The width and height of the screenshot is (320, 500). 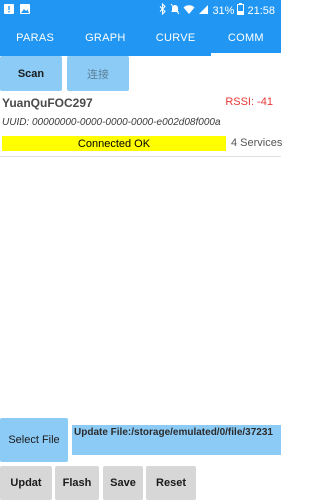 I want to click on rssi-value: RSSI: -41, so click(x=249, y=102).